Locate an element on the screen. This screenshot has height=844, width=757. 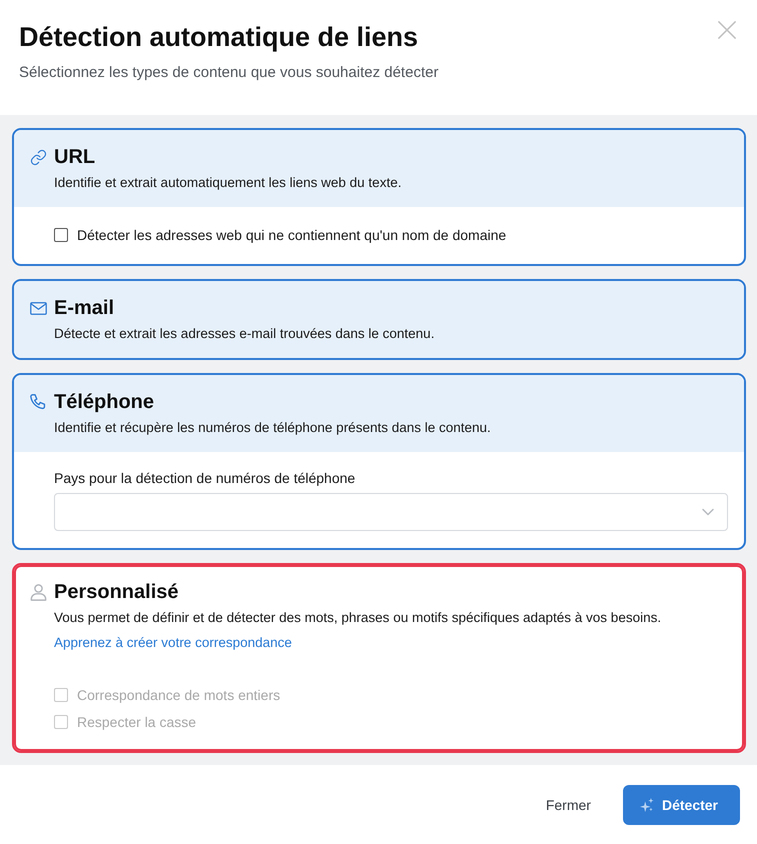
user-icon is located at coordinates (38, 592).